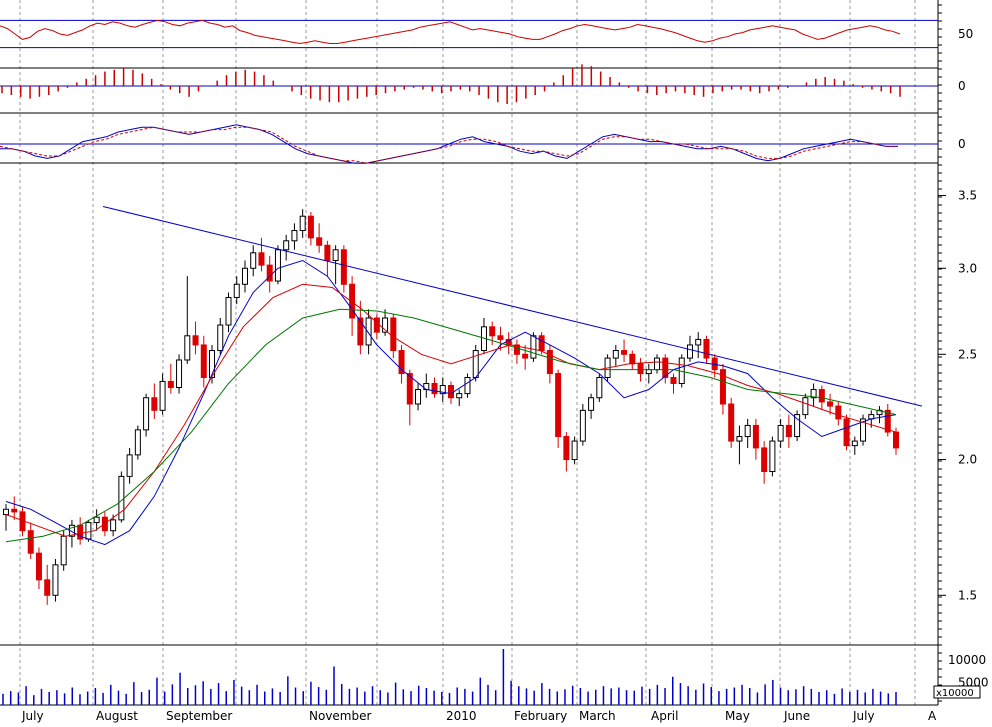  Describe the element at coordinates (597, 716) in the screenshot. I see `x-axis-label: March` at that location.